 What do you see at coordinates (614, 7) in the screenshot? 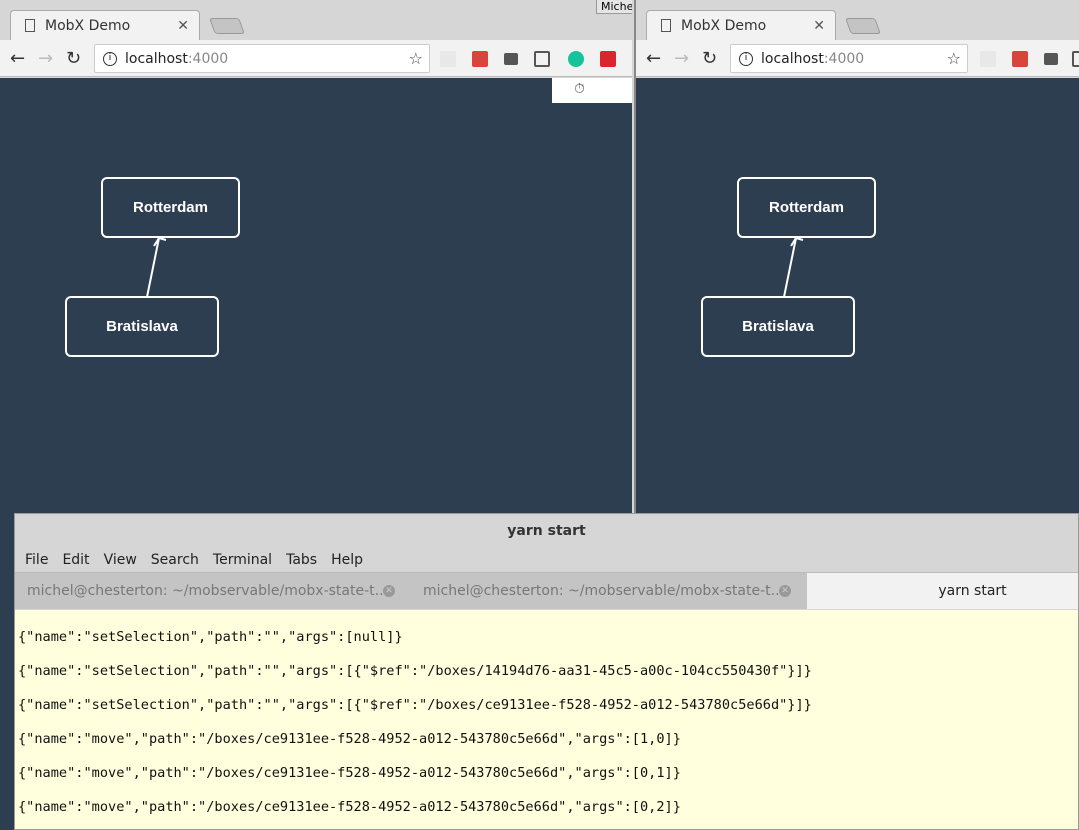
I see `profile-button: Miche` at bounding box center [614, 7].